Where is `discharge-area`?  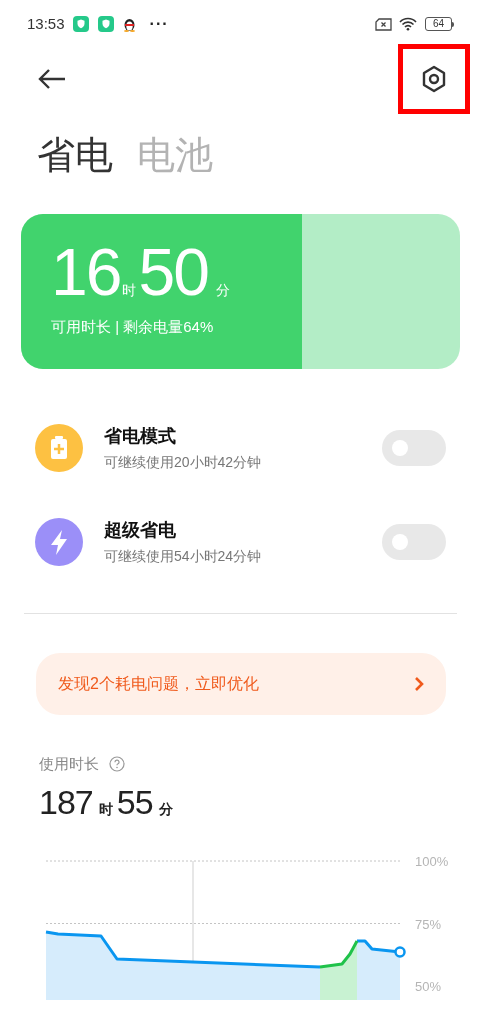 discharge-area is located at coordinates (378, 970).